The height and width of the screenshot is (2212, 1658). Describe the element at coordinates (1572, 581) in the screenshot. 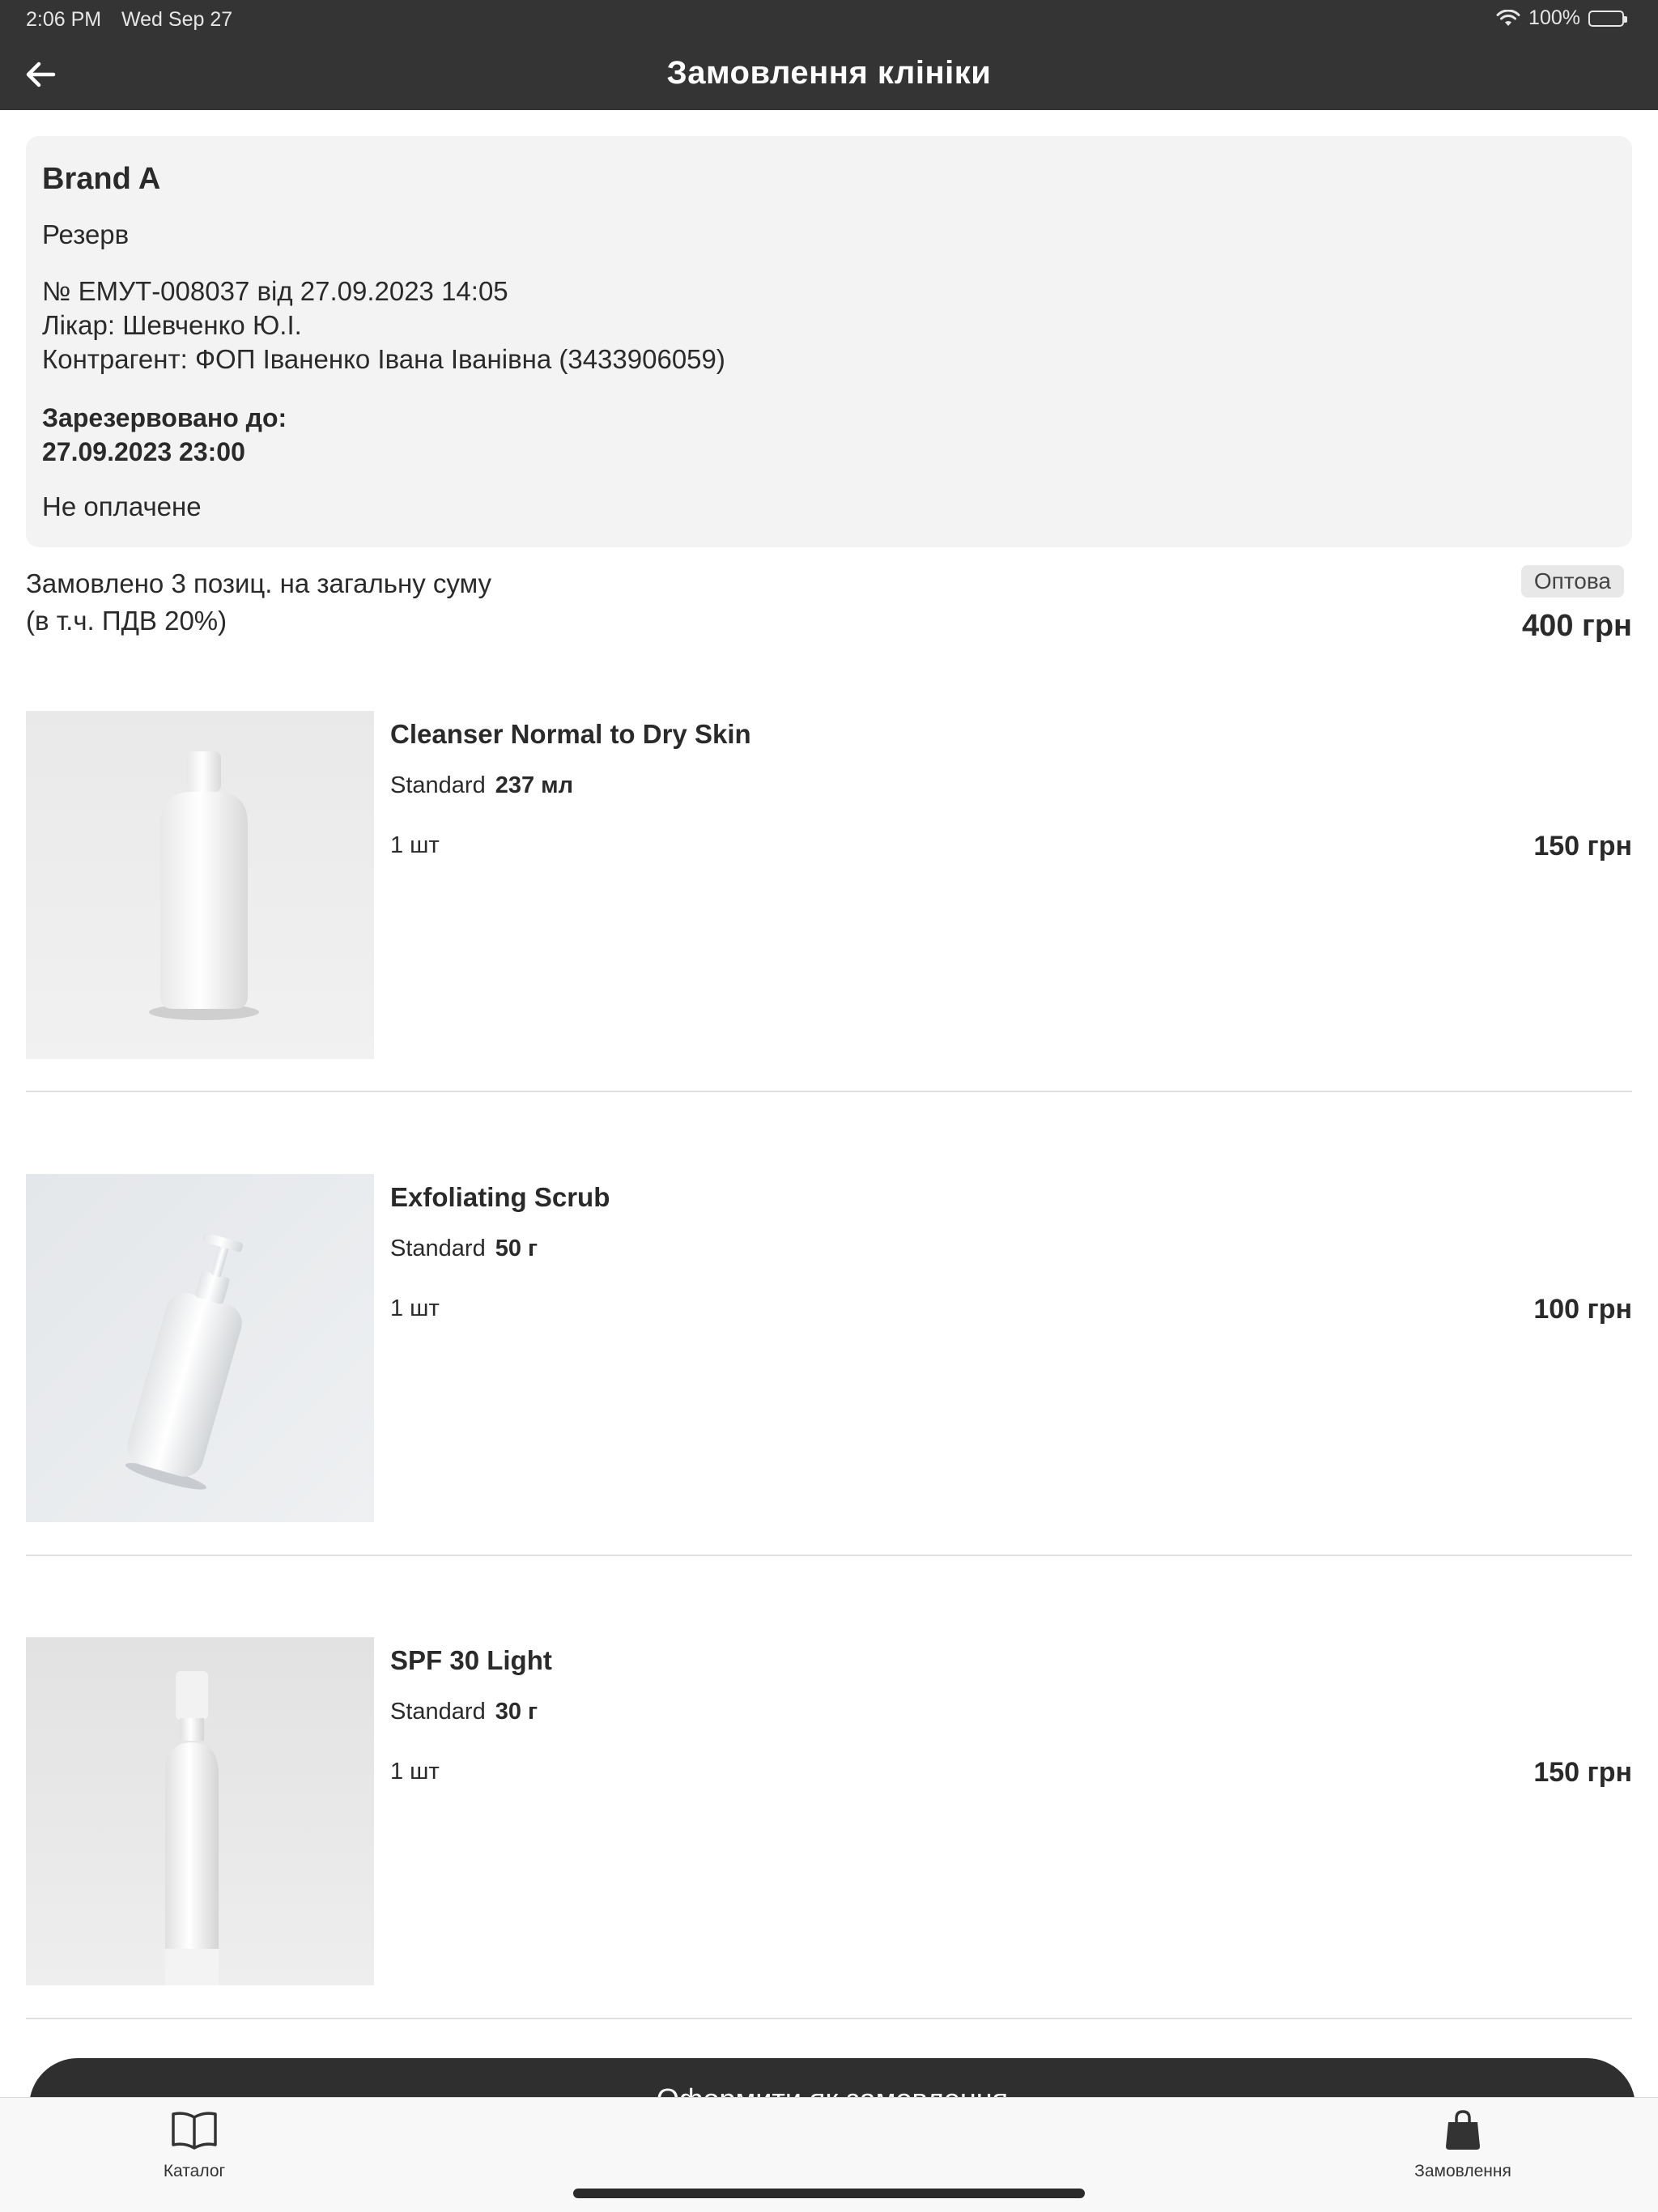

I see `price-type-badge: Оптова` at that location.